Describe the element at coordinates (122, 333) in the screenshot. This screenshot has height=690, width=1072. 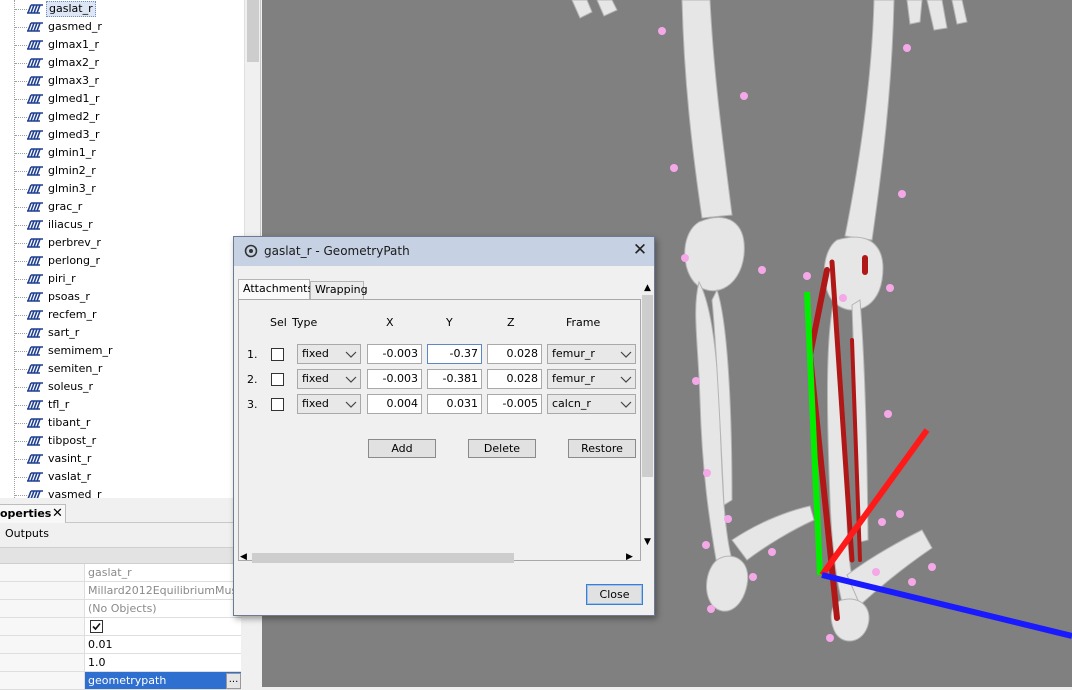
I see `tree-item-sart-r: sart_r` at that location.